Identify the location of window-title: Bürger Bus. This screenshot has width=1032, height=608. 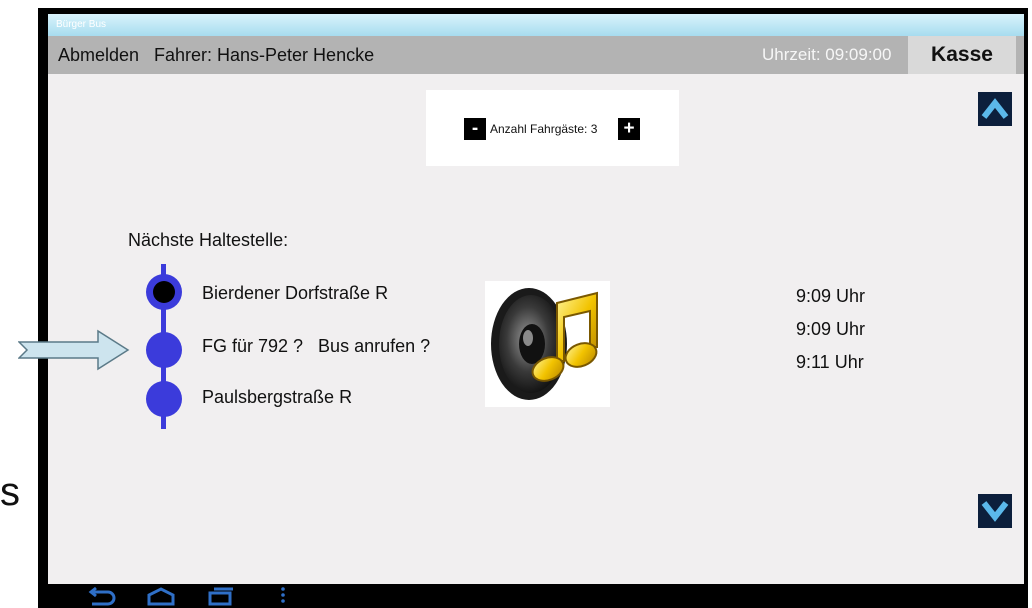
(81, 24).